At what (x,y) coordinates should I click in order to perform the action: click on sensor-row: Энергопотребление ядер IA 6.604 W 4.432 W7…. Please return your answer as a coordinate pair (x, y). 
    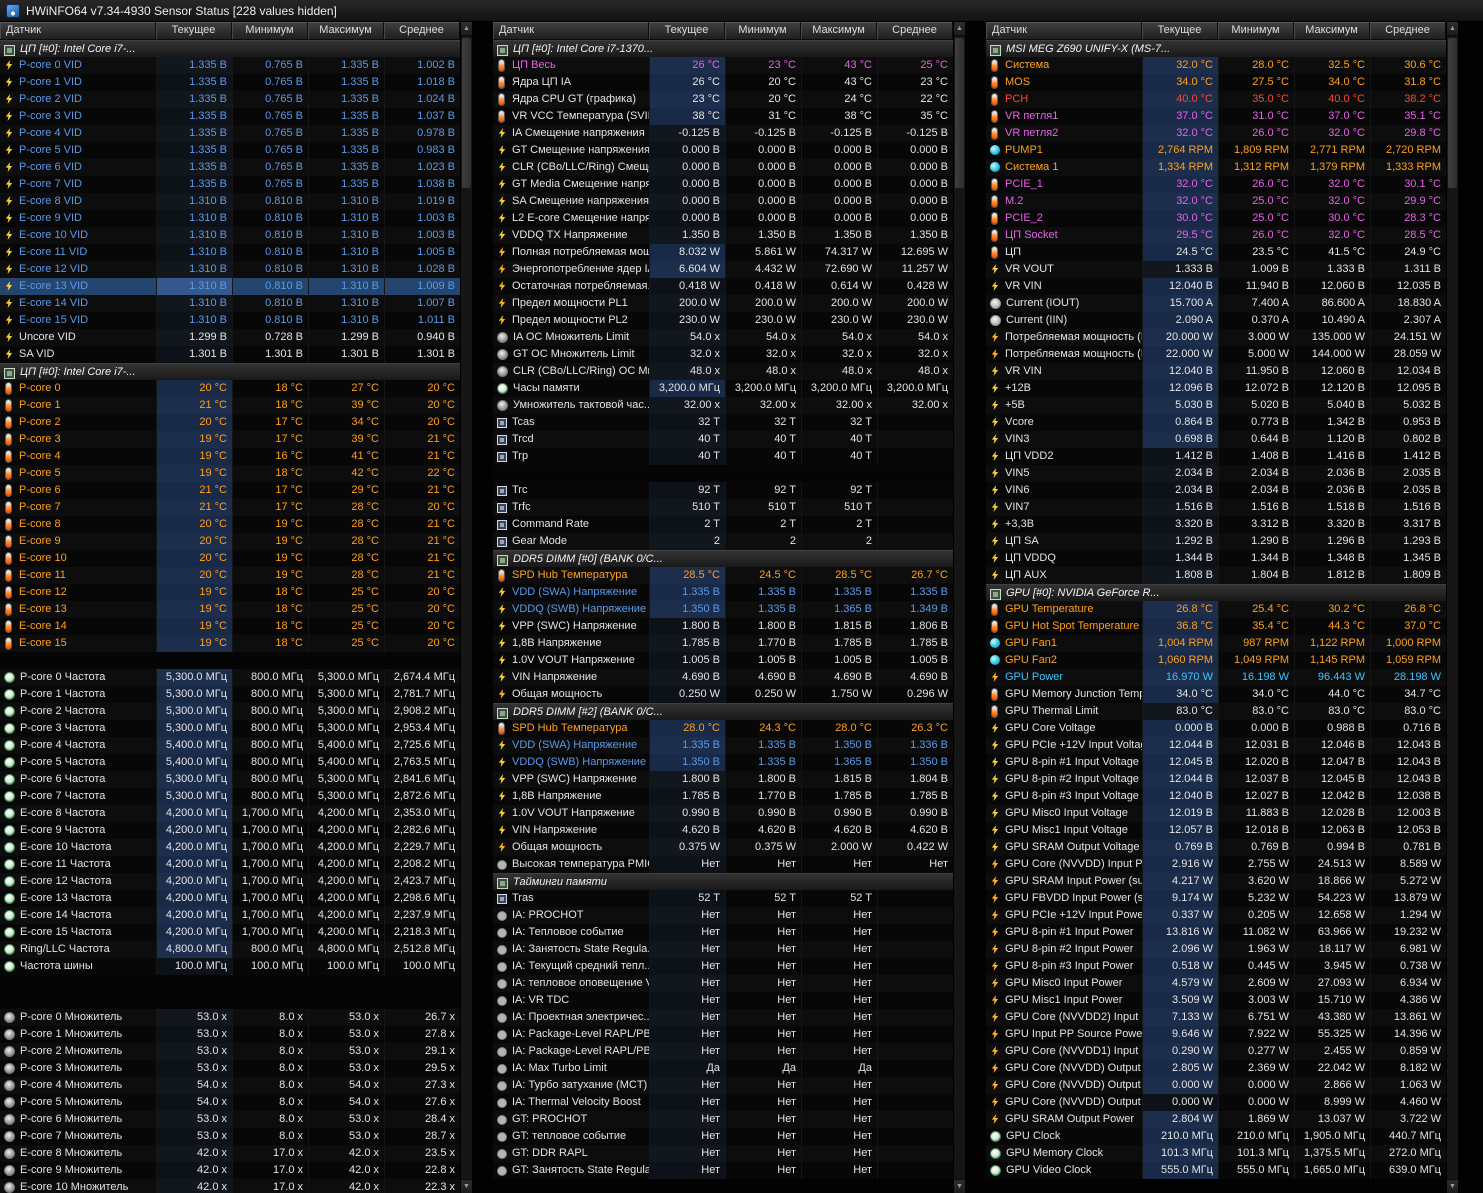
    Looking at the image, I should click on (723, 269).